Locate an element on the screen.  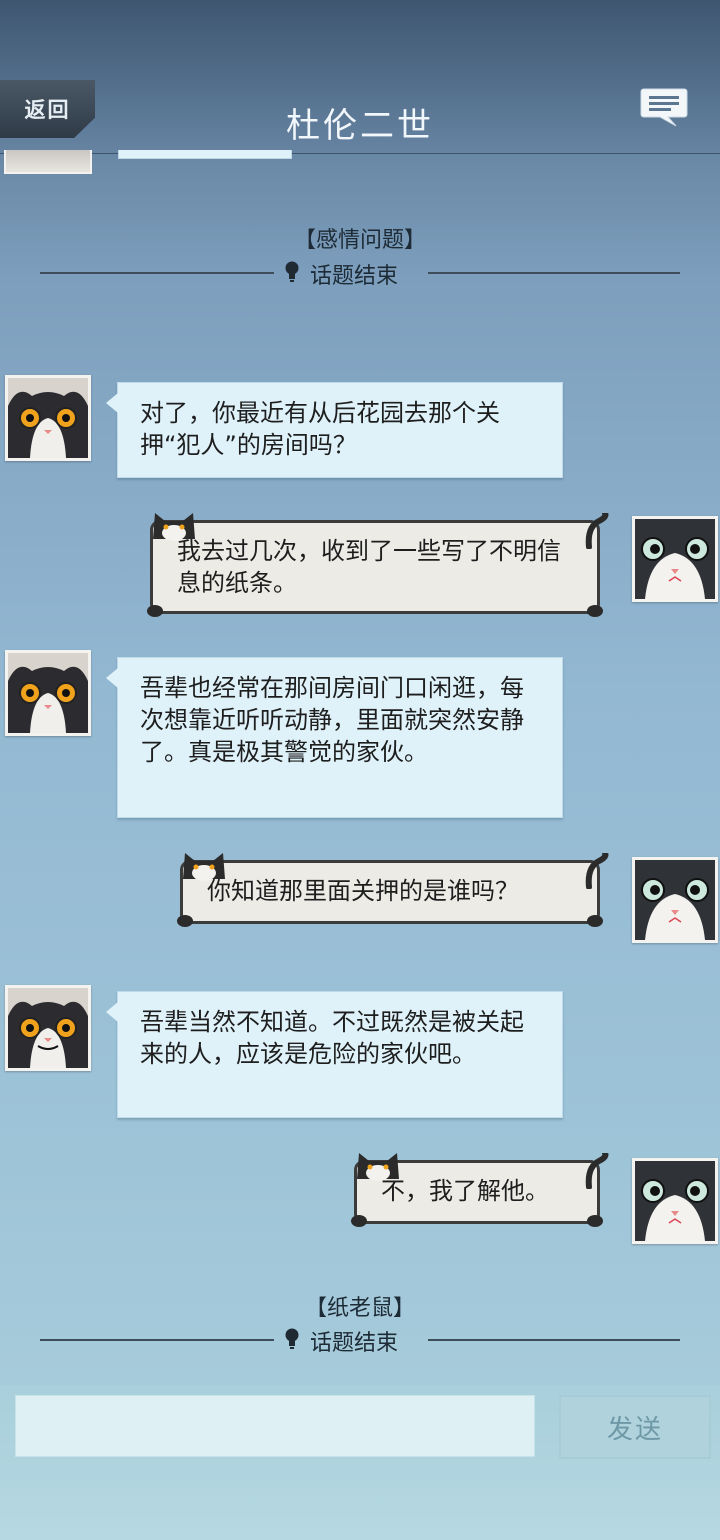
message-text: 不，我了解他。 is located at coordinates (465, 1191).